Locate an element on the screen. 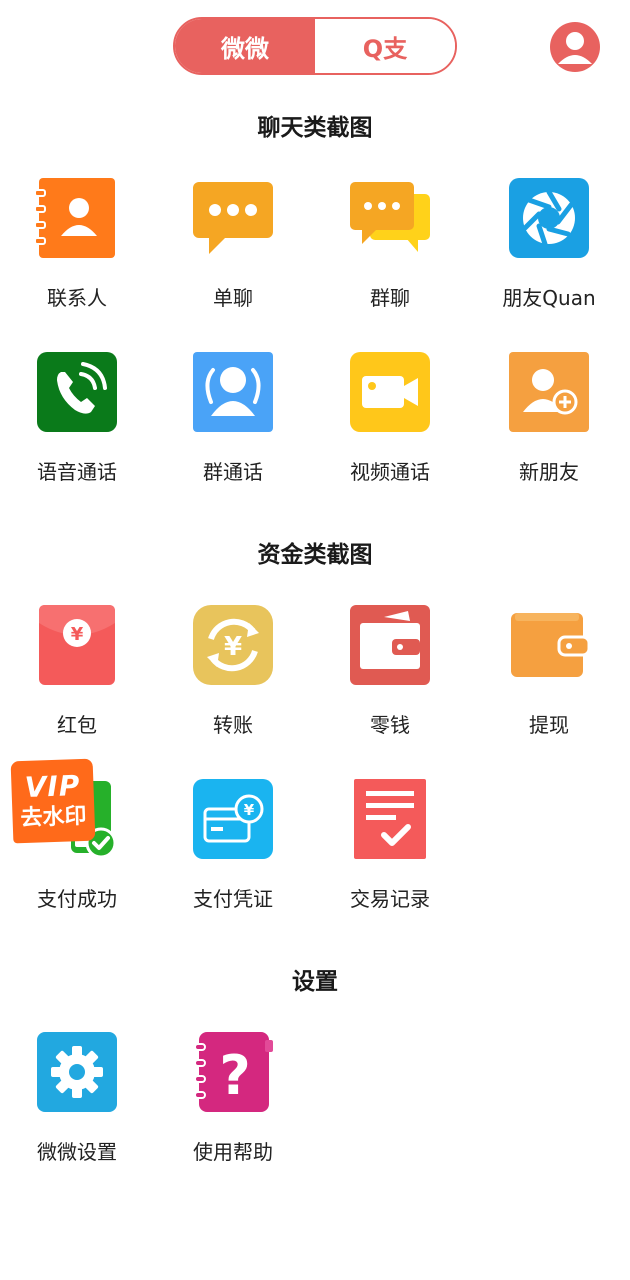  vip-badge-line1: VIP is located at coordinates (52, 786).